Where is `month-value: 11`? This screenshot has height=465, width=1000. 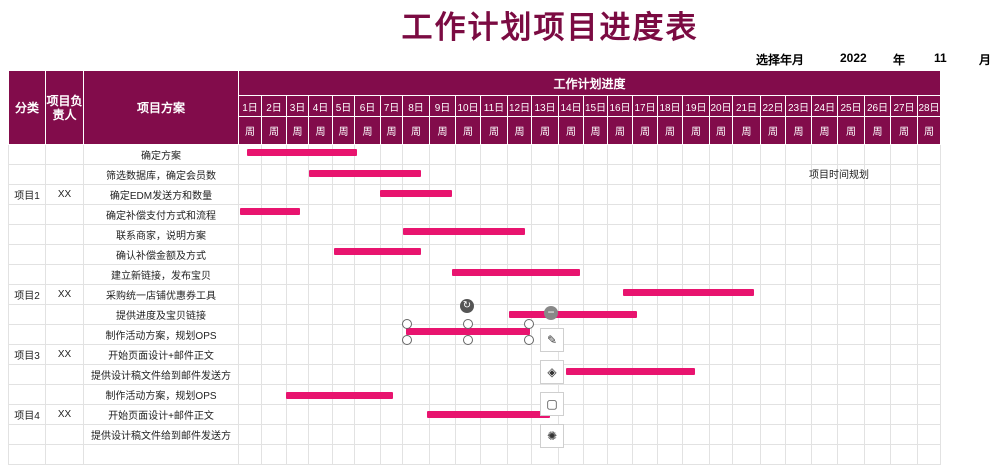 month-value: 11 is located at coordinates (940, 58).